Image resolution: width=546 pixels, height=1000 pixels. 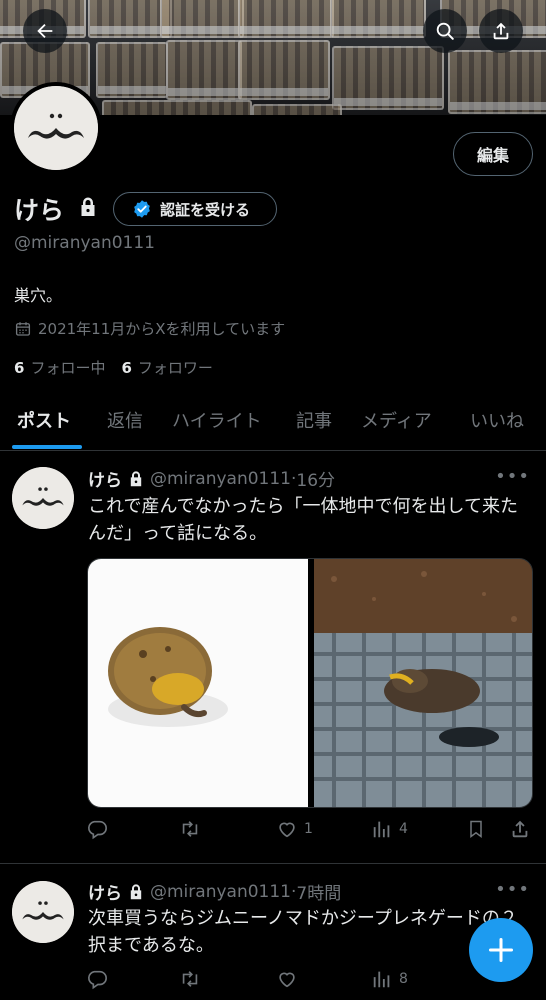 I want to click on post-text: これで産んでなかったら「一体地中で何を出して来たんだ」って話になる。, so click(x=303, y=520).